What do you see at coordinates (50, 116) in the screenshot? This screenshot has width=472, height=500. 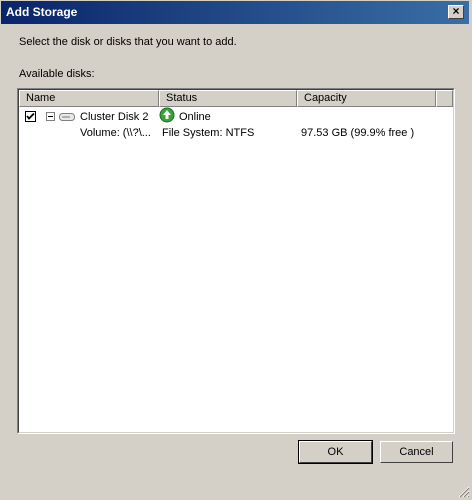 I see `collapse-toggle` at bounding box center [50, 116].